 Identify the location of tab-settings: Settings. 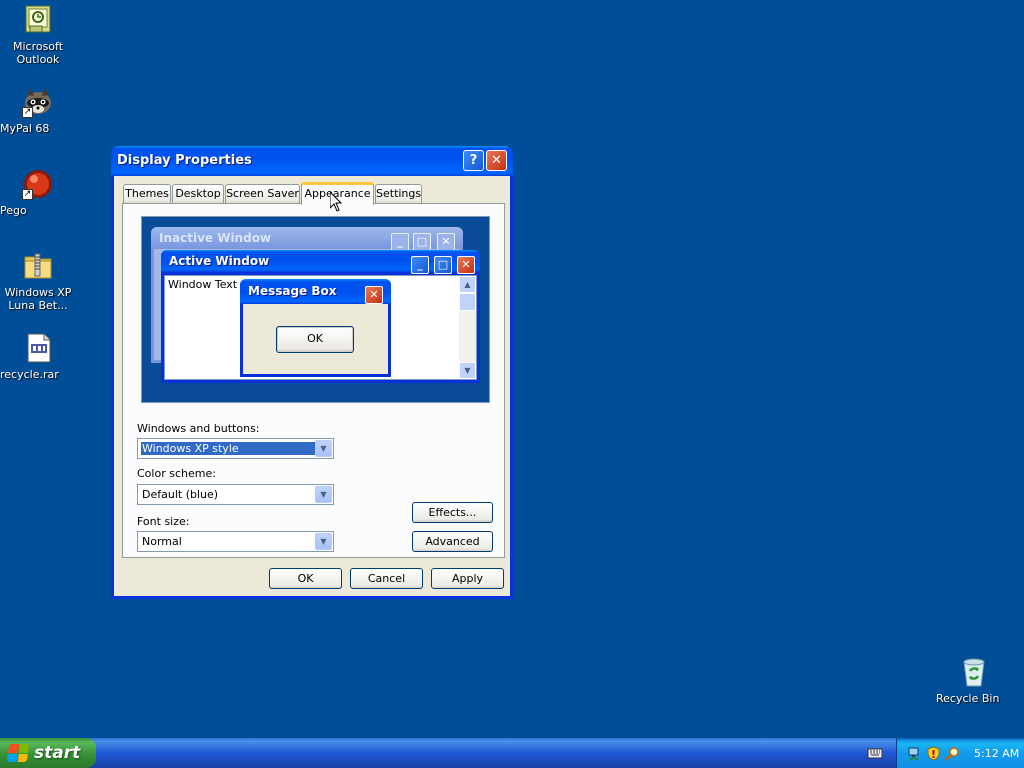
(398, 194).